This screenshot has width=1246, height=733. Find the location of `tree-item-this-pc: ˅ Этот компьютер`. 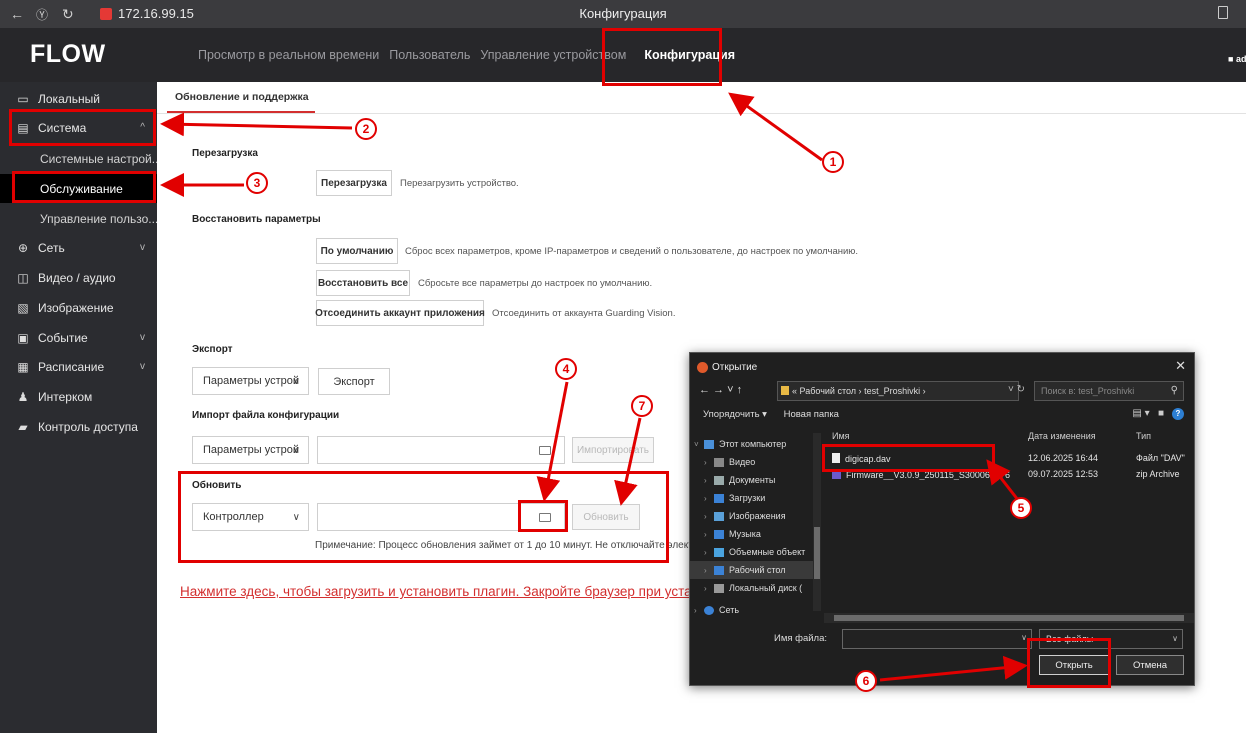

tree-item-this-pc: ˅ Этот компьютер is located at coordinates (754, 444).